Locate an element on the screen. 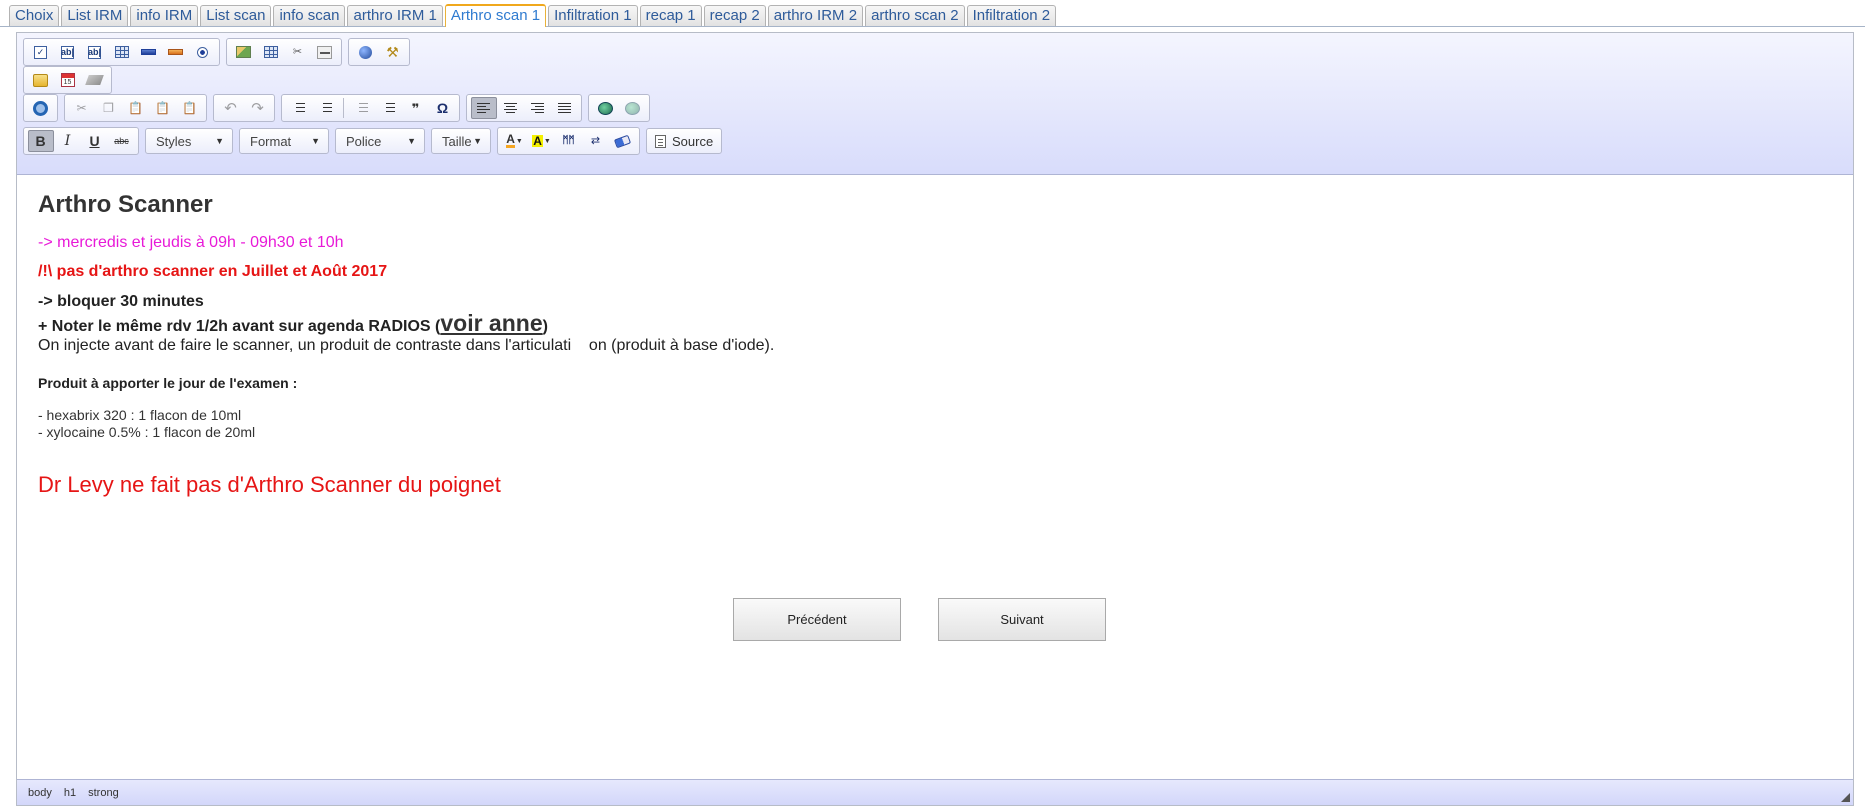  strike-button: abc is located at coordinates (122, 141).